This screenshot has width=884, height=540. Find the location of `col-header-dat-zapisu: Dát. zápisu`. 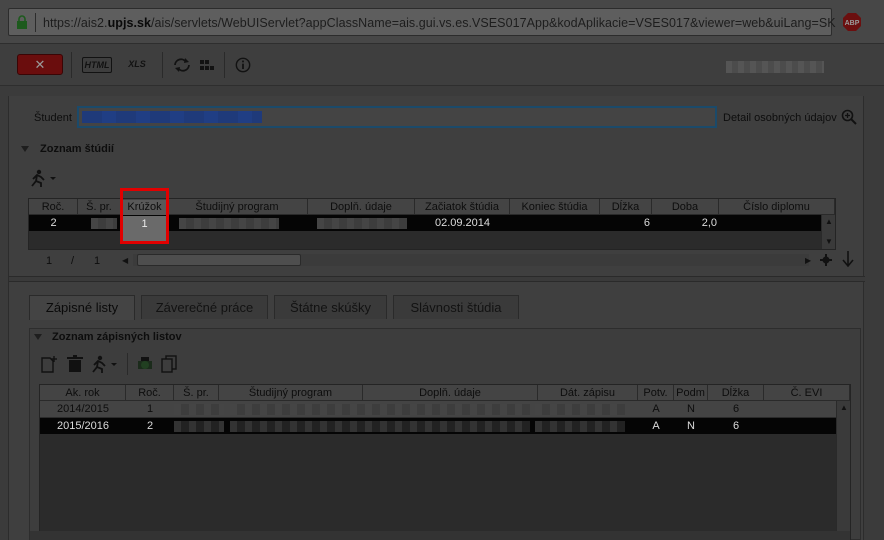

col-header-dat-zapisu: Dát. zápisu is located at coordinates (588, 393).